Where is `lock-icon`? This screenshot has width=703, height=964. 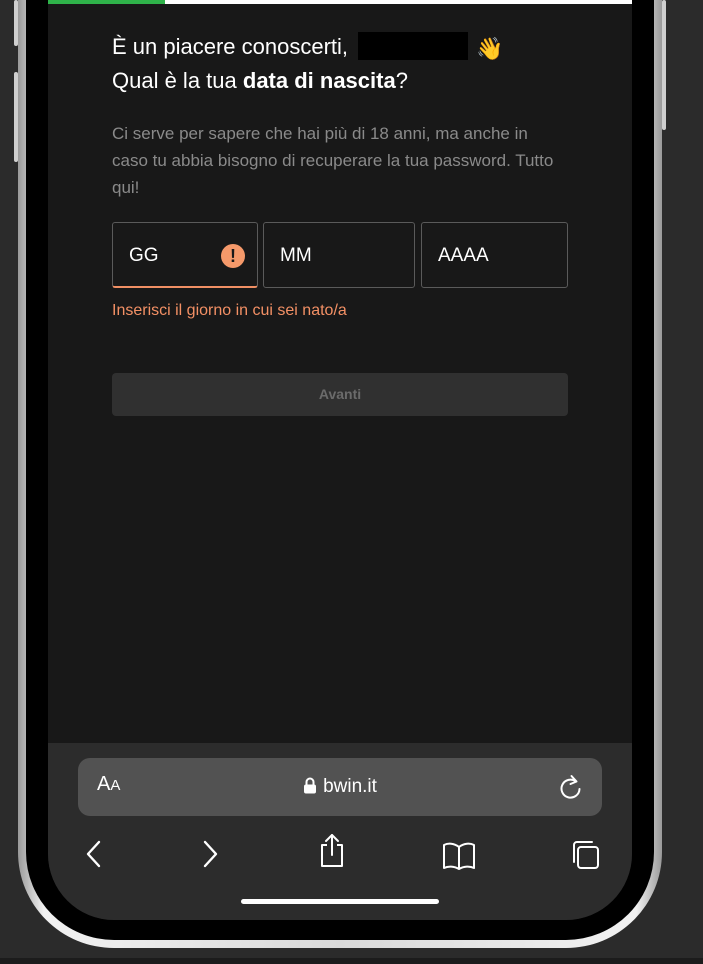
lock-icon is located at coordinates (310, 785).